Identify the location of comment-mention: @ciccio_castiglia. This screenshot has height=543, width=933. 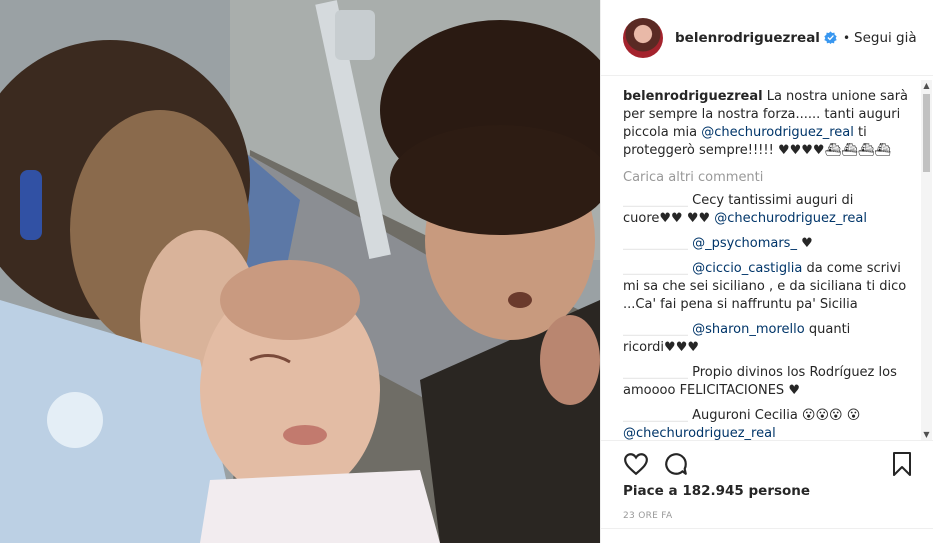
(747, 268).